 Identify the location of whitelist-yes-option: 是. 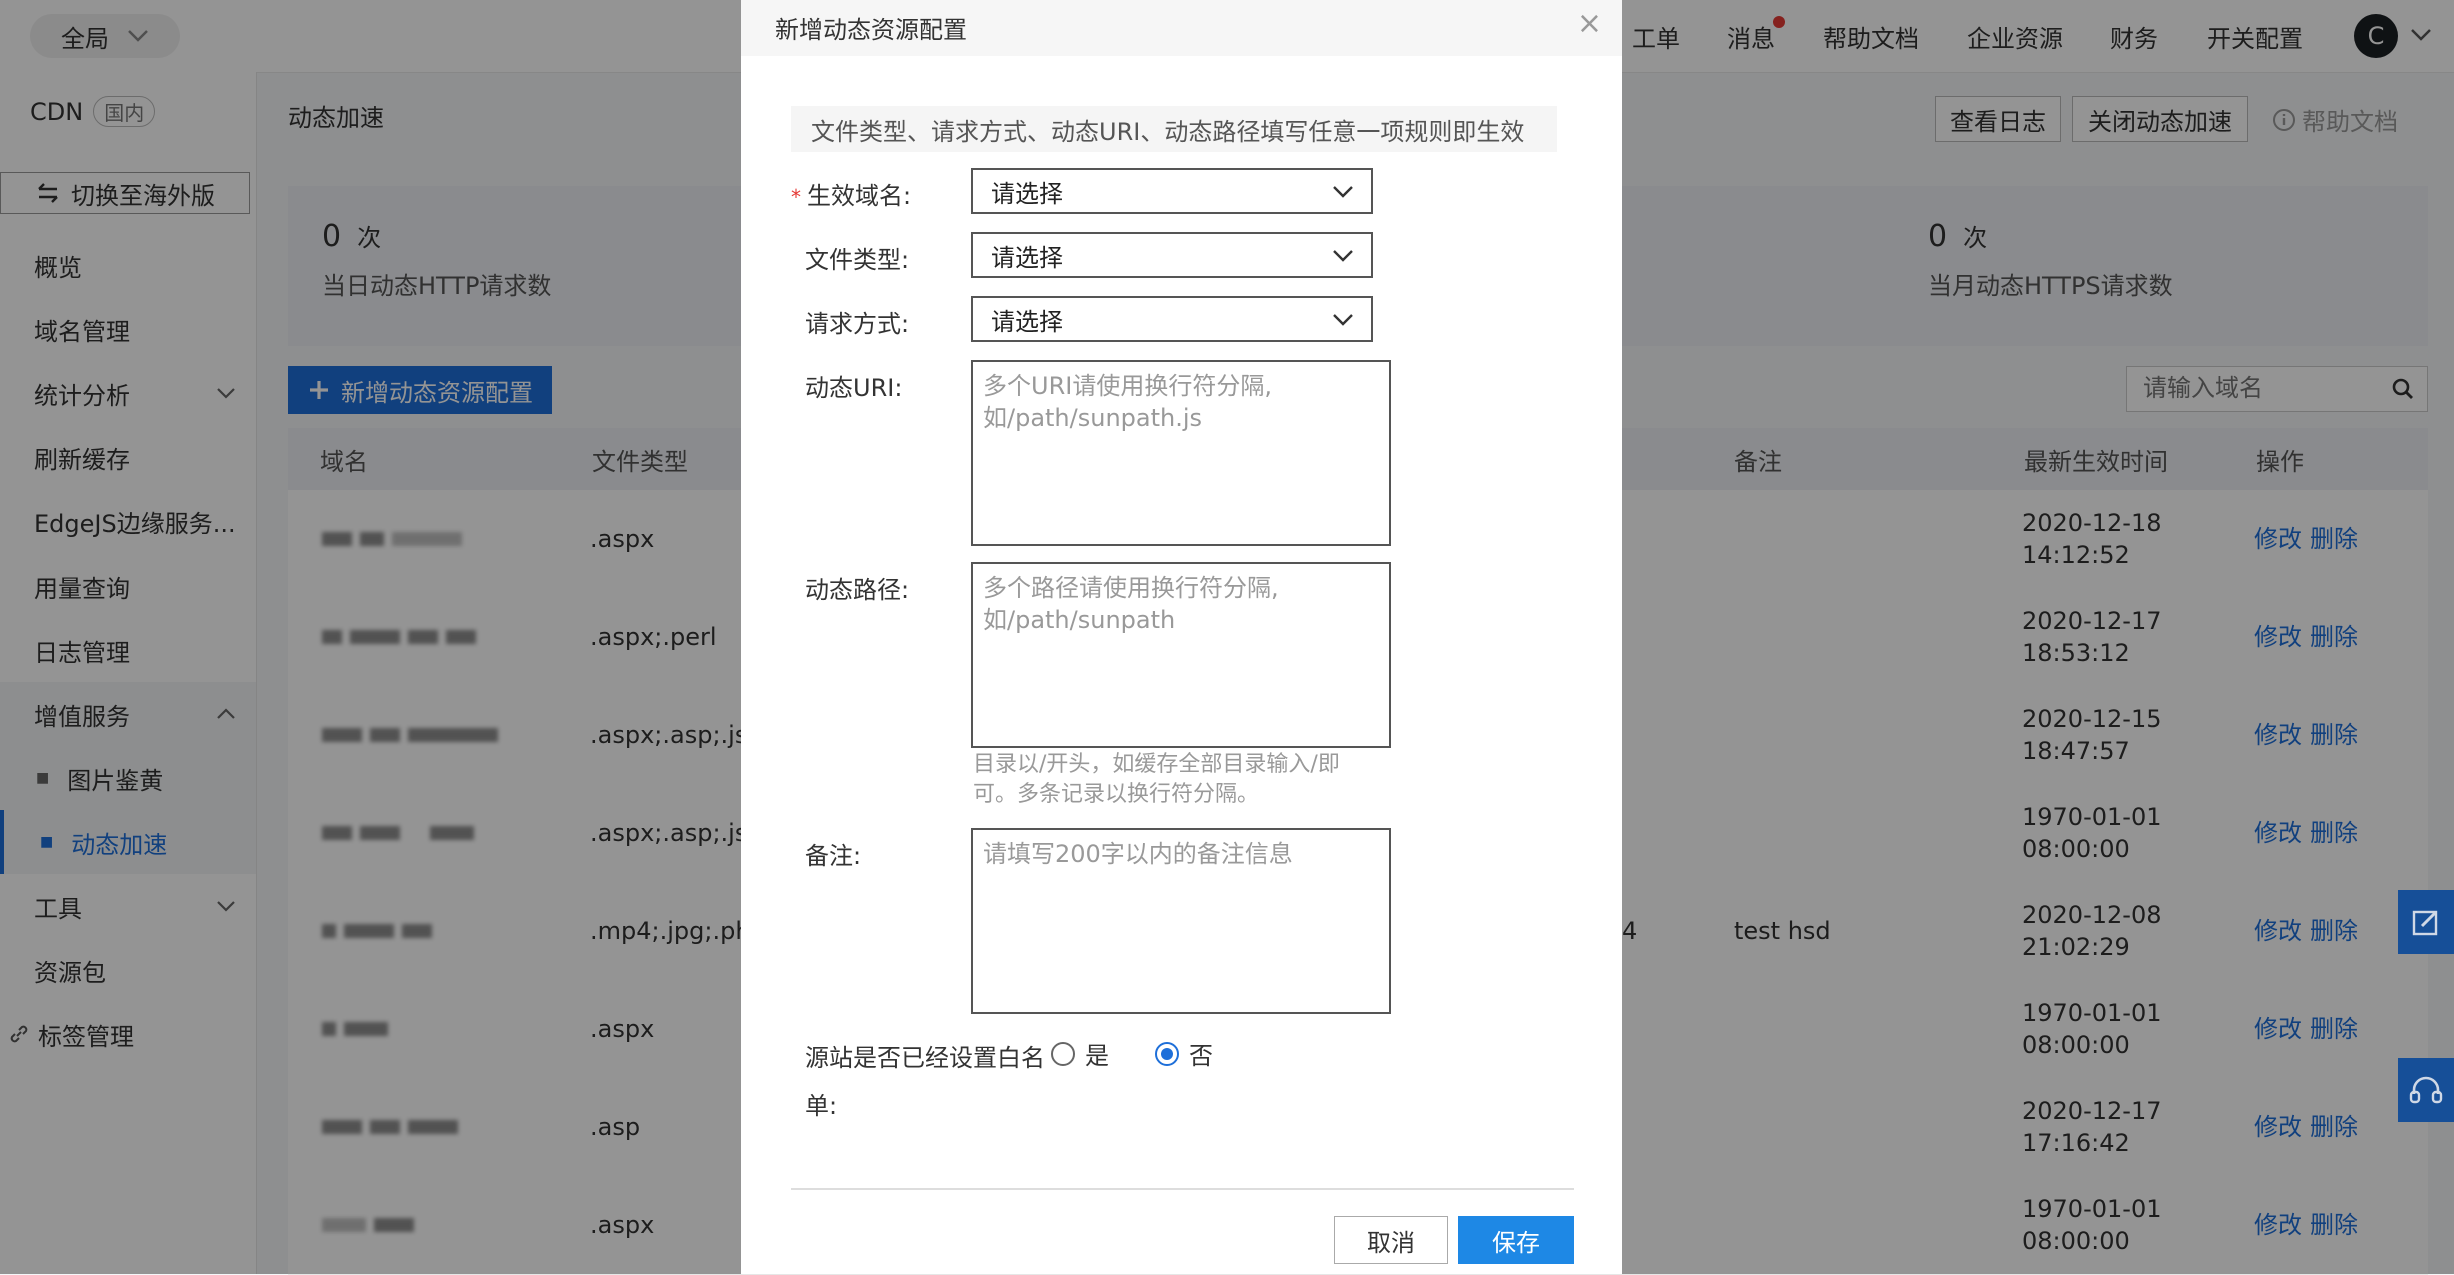
(1080, 1053).